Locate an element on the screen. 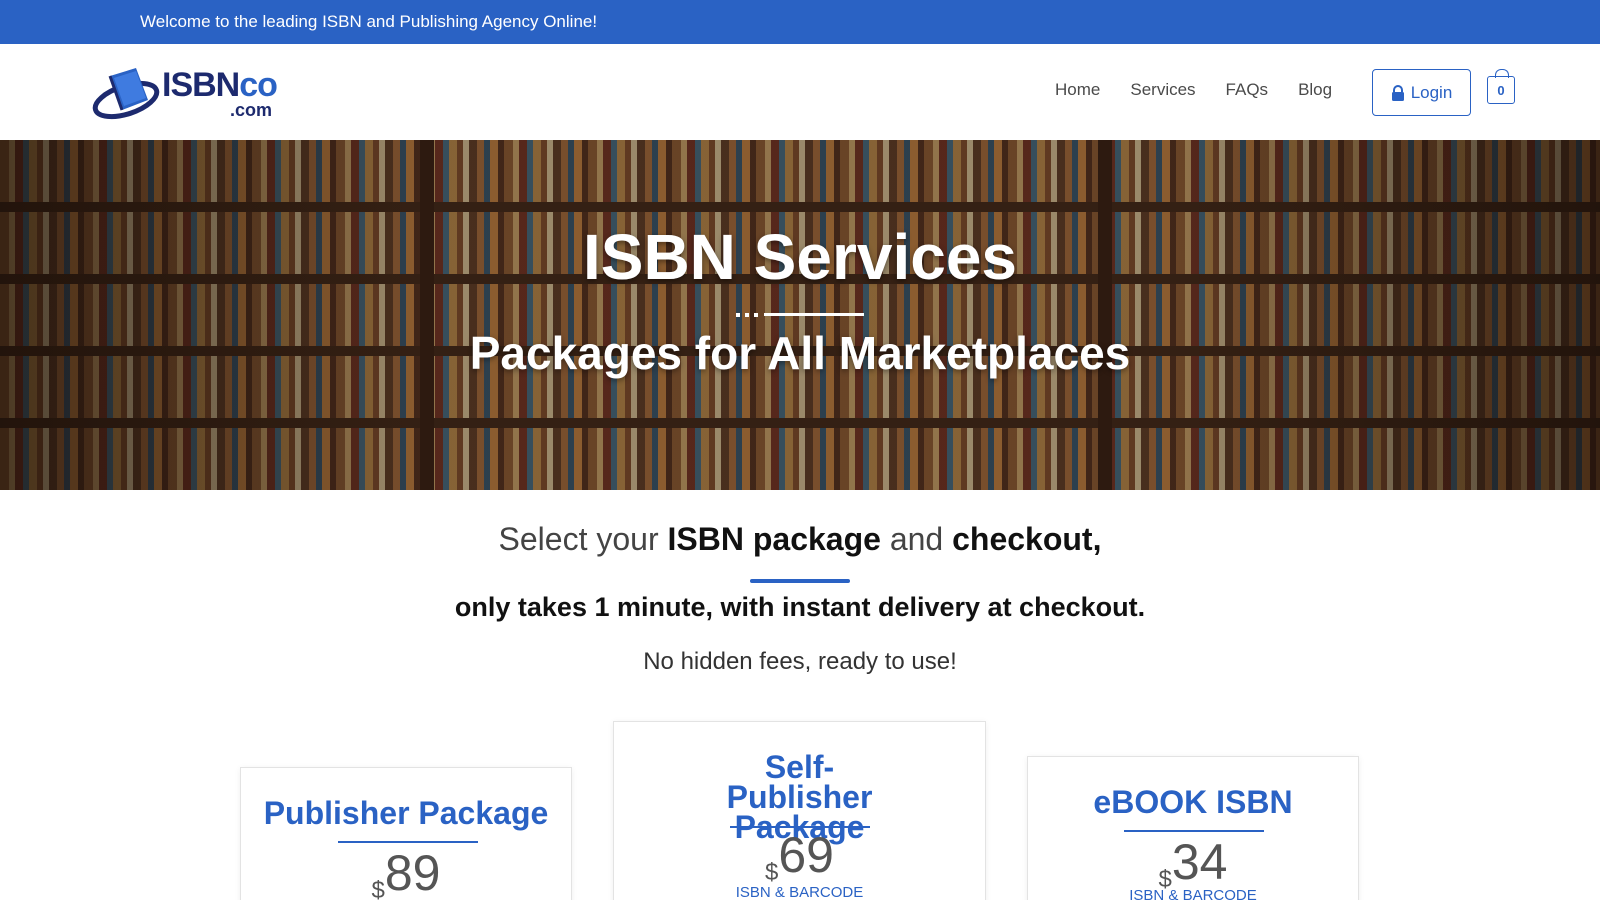  main-nav: Home Services FAQs Blog is located at coordinates (1193, 90).